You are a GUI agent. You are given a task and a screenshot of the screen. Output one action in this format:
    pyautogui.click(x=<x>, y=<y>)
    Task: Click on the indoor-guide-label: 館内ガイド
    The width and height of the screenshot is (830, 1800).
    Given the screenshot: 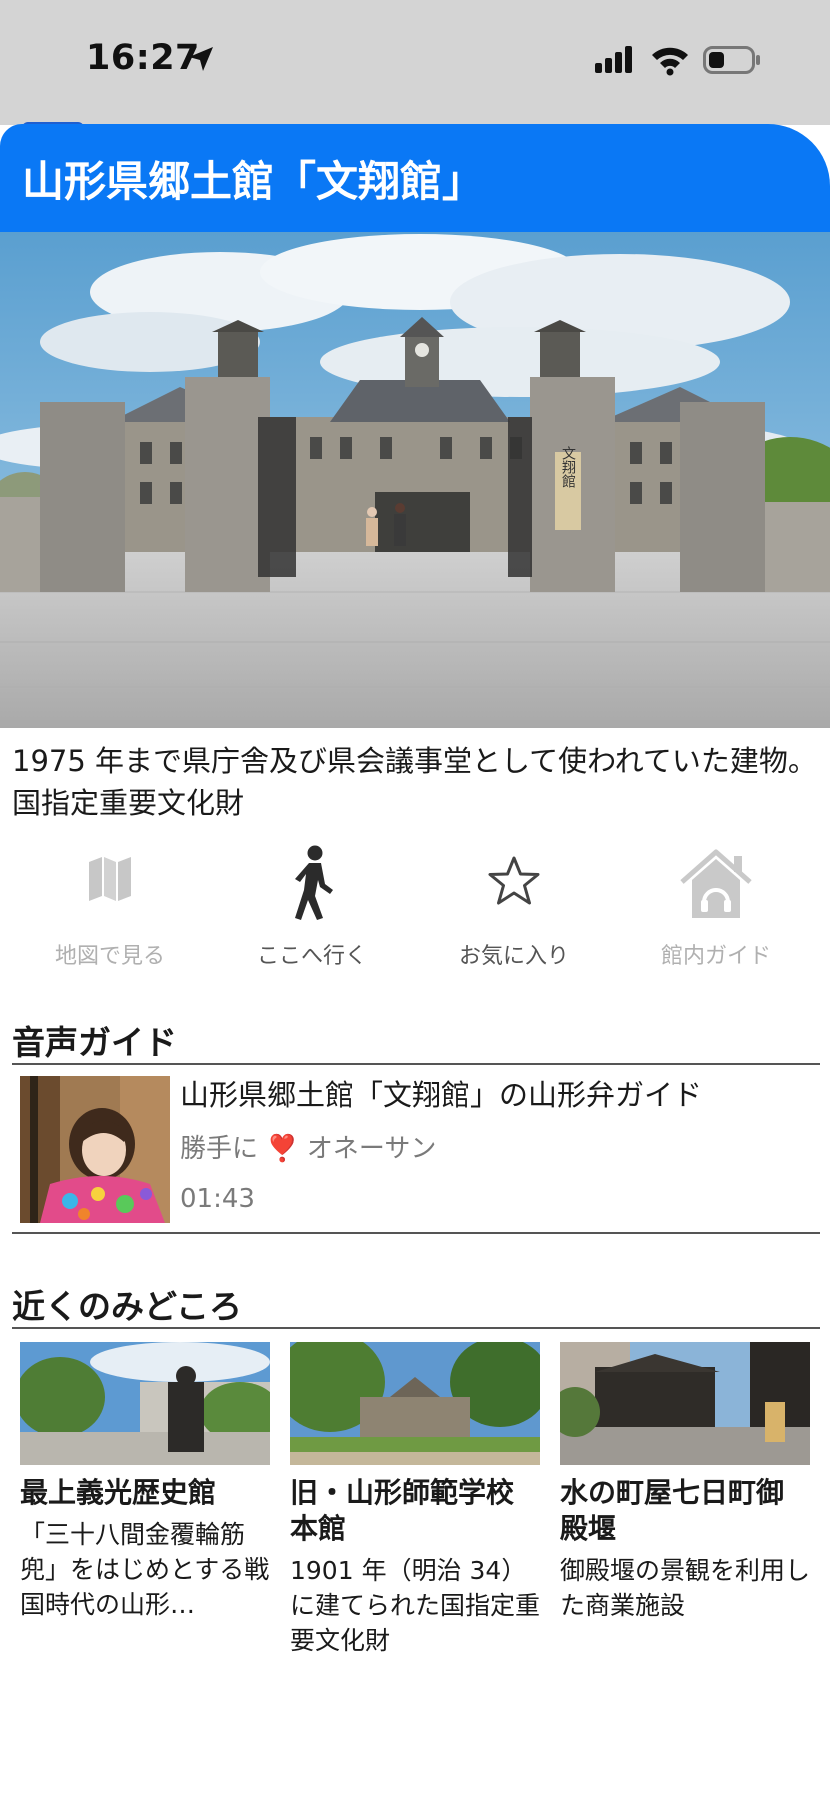 What is the action you would take?
    pyautogui.click(x=715, y=956)
    